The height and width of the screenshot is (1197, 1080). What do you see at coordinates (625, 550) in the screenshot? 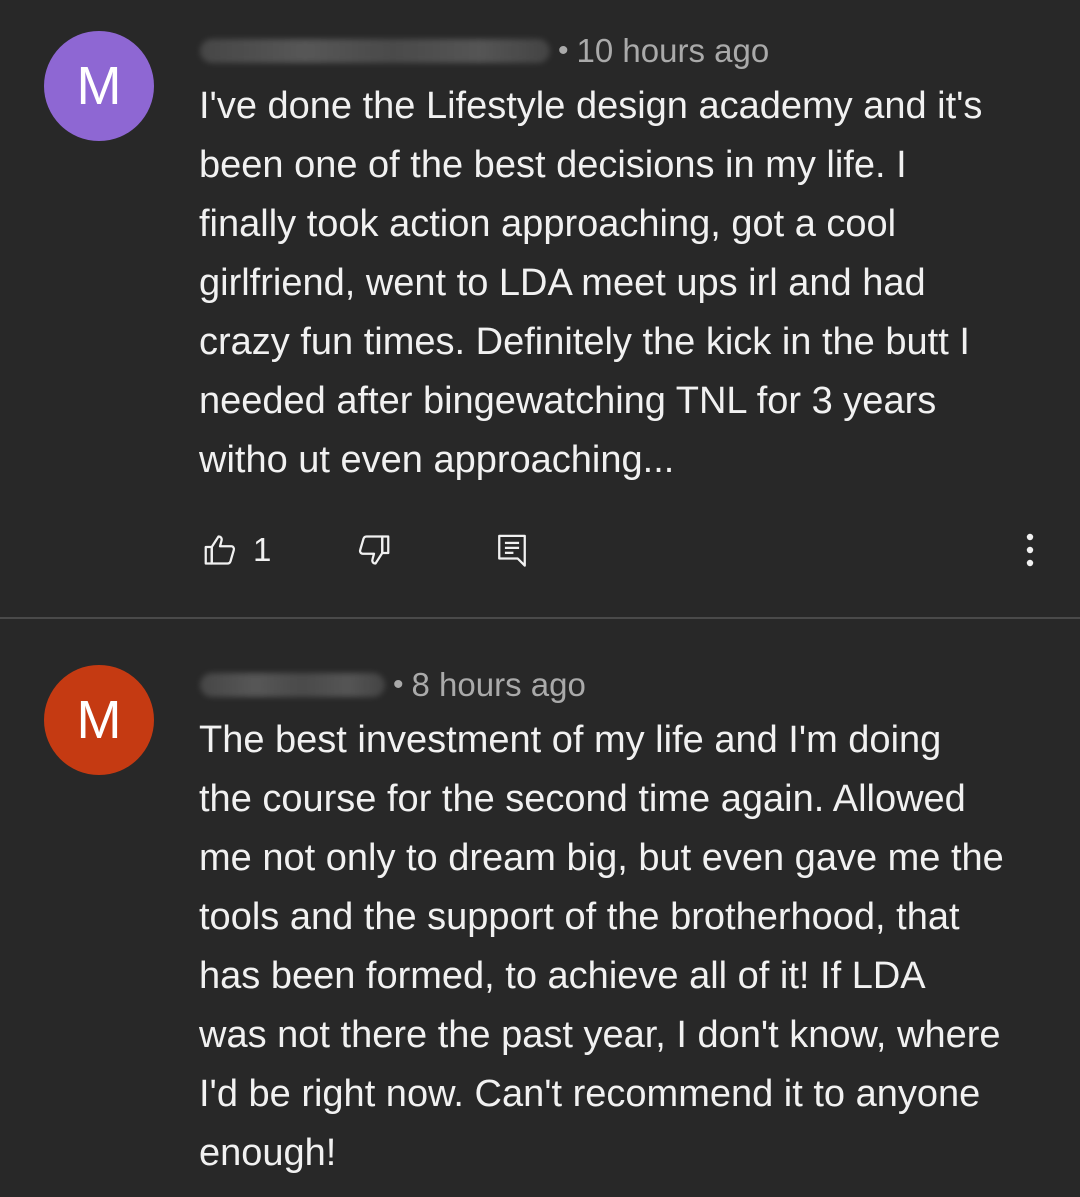
I see `comment-action-bar: 1` at bounding box center [625, 550].